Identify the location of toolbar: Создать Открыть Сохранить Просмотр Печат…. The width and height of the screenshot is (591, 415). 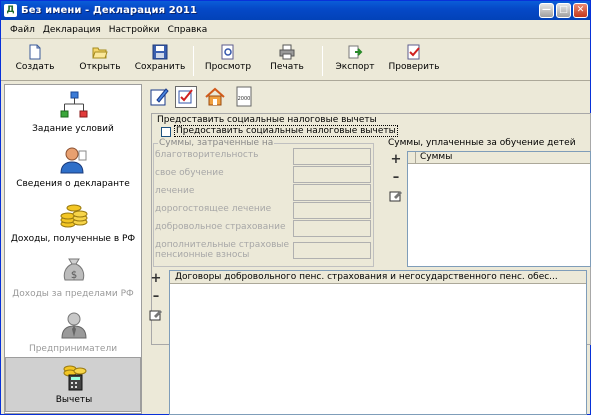
(295, 60).